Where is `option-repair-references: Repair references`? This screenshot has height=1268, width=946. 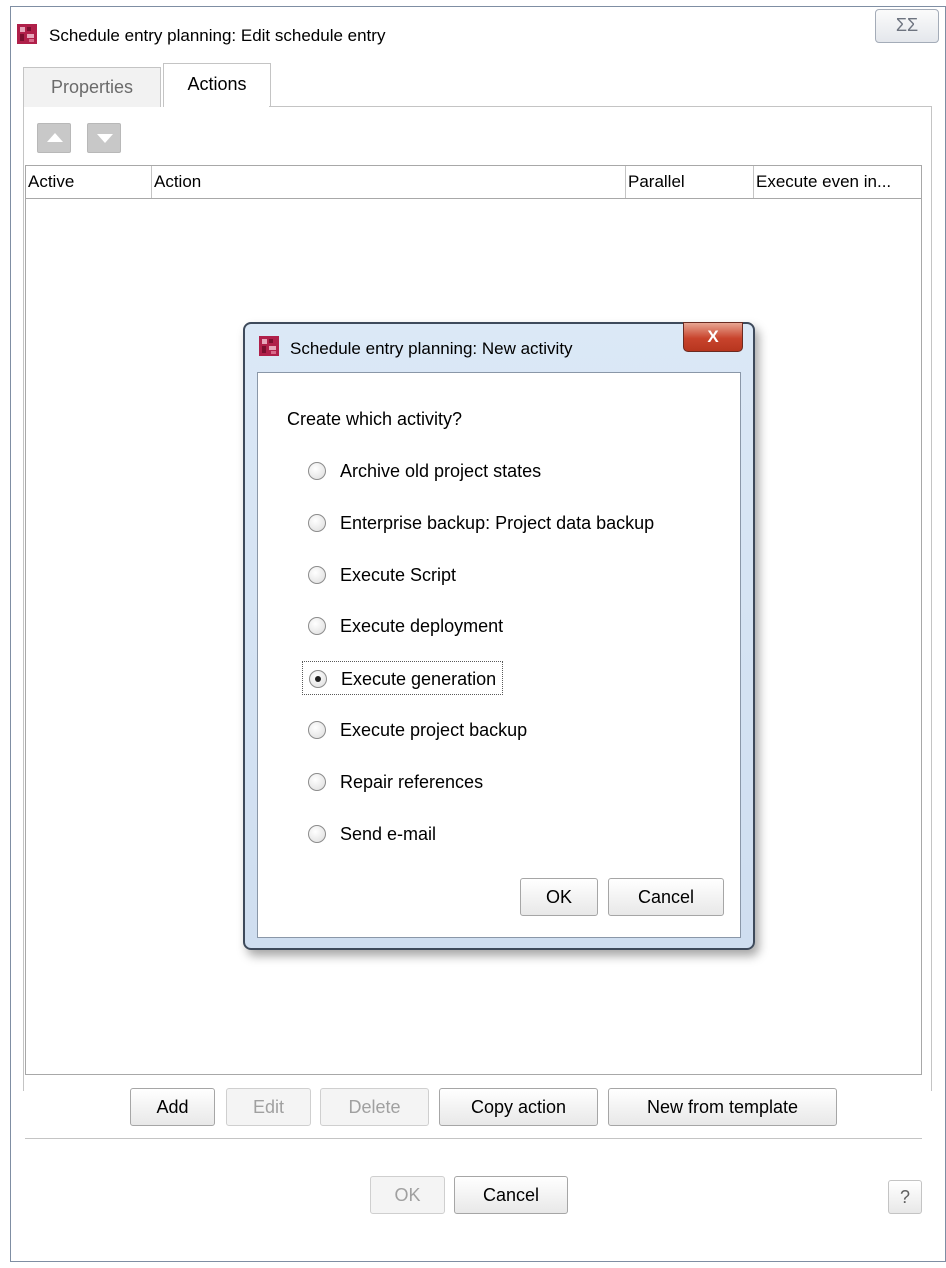
option-repair-references: Repair references is located at coordinates (391, 782).